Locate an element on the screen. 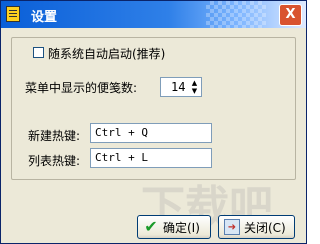 Image resolution: width=320 pixels, height=244 pixels. spin-up-arrow-icon: ▲ is located at coordinates (194, 83).